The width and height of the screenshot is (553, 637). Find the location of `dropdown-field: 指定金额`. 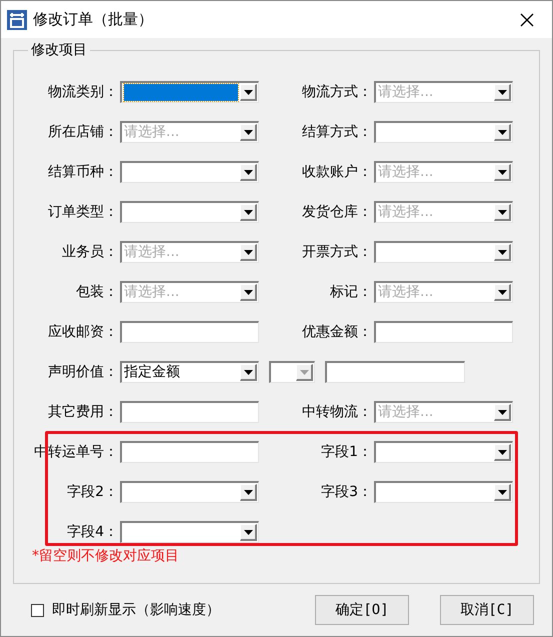

dropdown-field: 指定金额 is located at coordinates (189, 372).